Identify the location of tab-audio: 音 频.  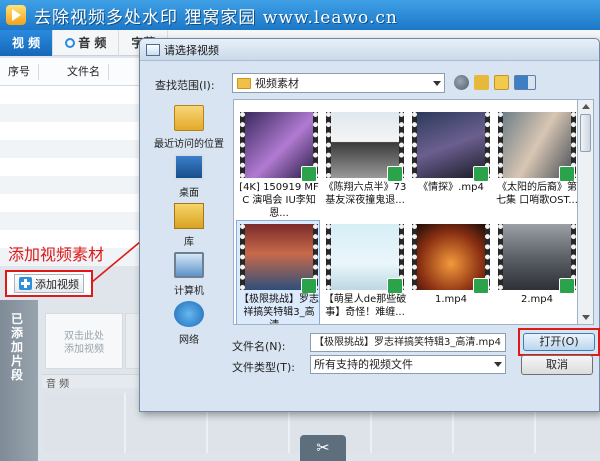
(86, 43).